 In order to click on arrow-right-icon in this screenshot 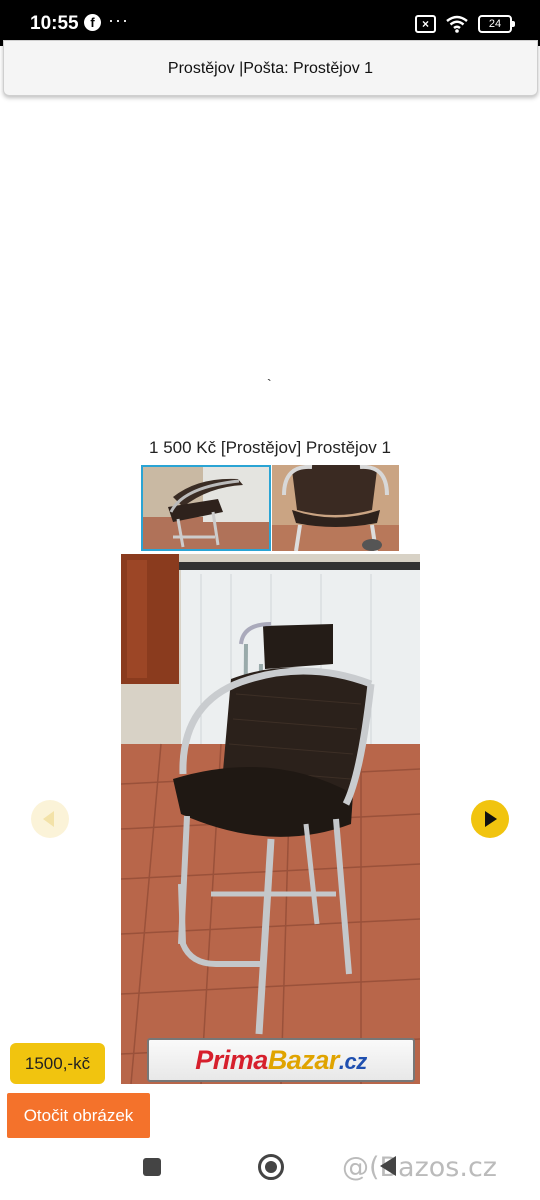, I will do `click(491, 819)`.